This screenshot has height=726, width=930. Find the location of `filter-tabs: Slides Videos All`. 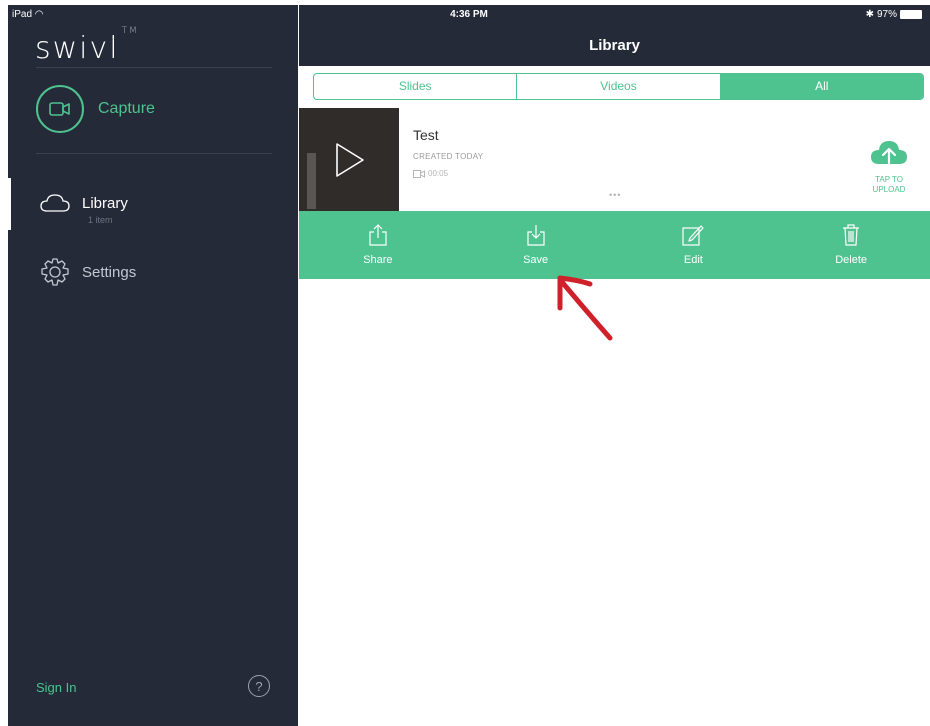

filter-tabs: Slides Videos All is located at coordinates (618, 86).